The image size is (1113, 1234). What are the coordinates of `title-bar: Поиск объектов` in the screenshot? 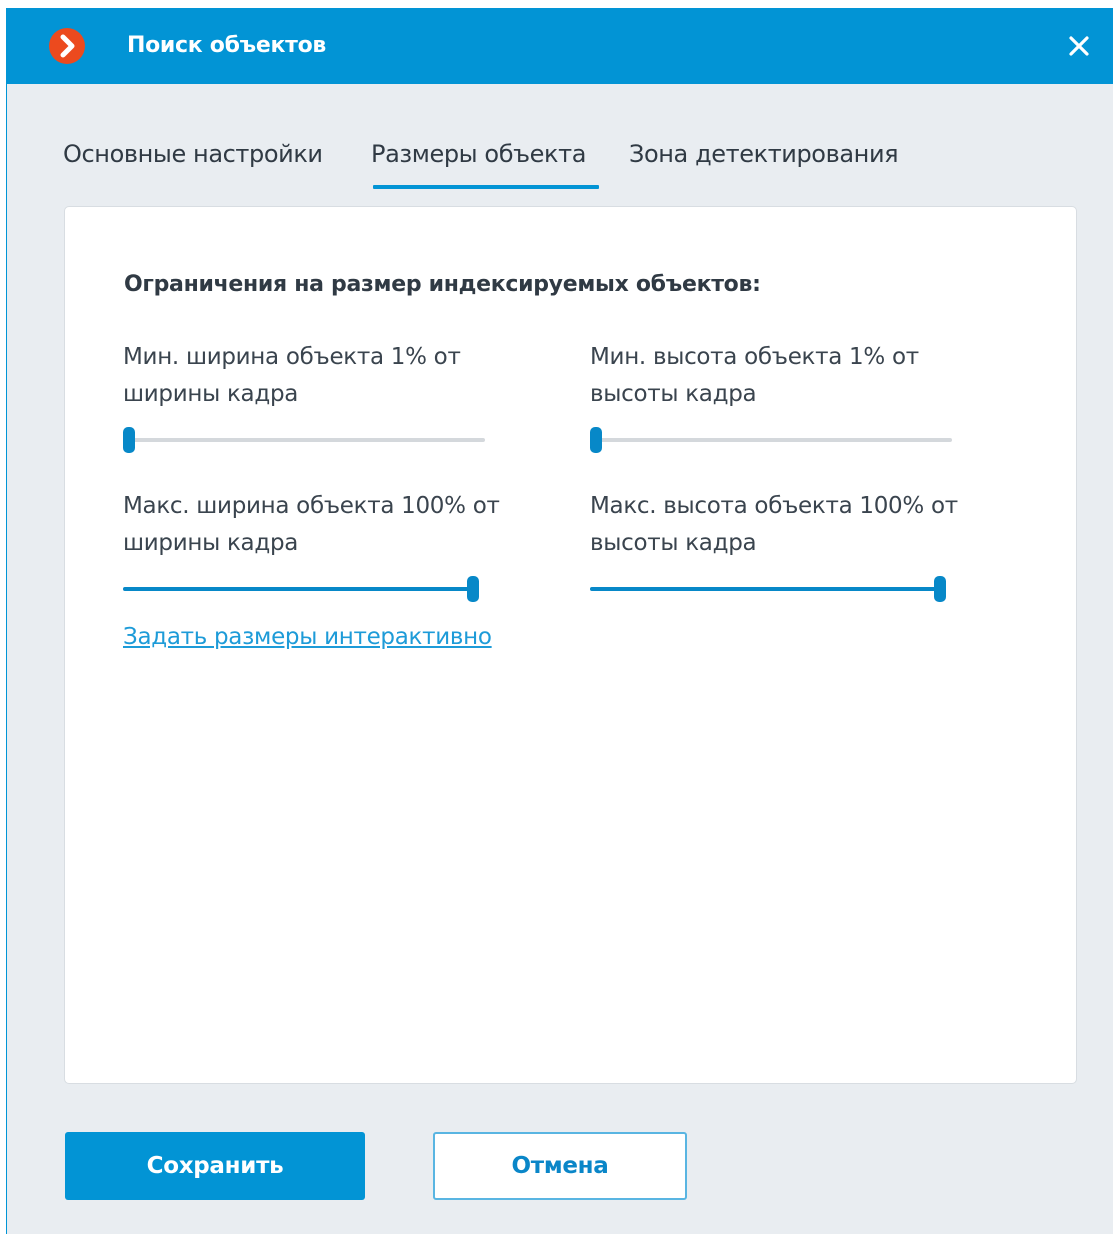 It's located at (560, 46).